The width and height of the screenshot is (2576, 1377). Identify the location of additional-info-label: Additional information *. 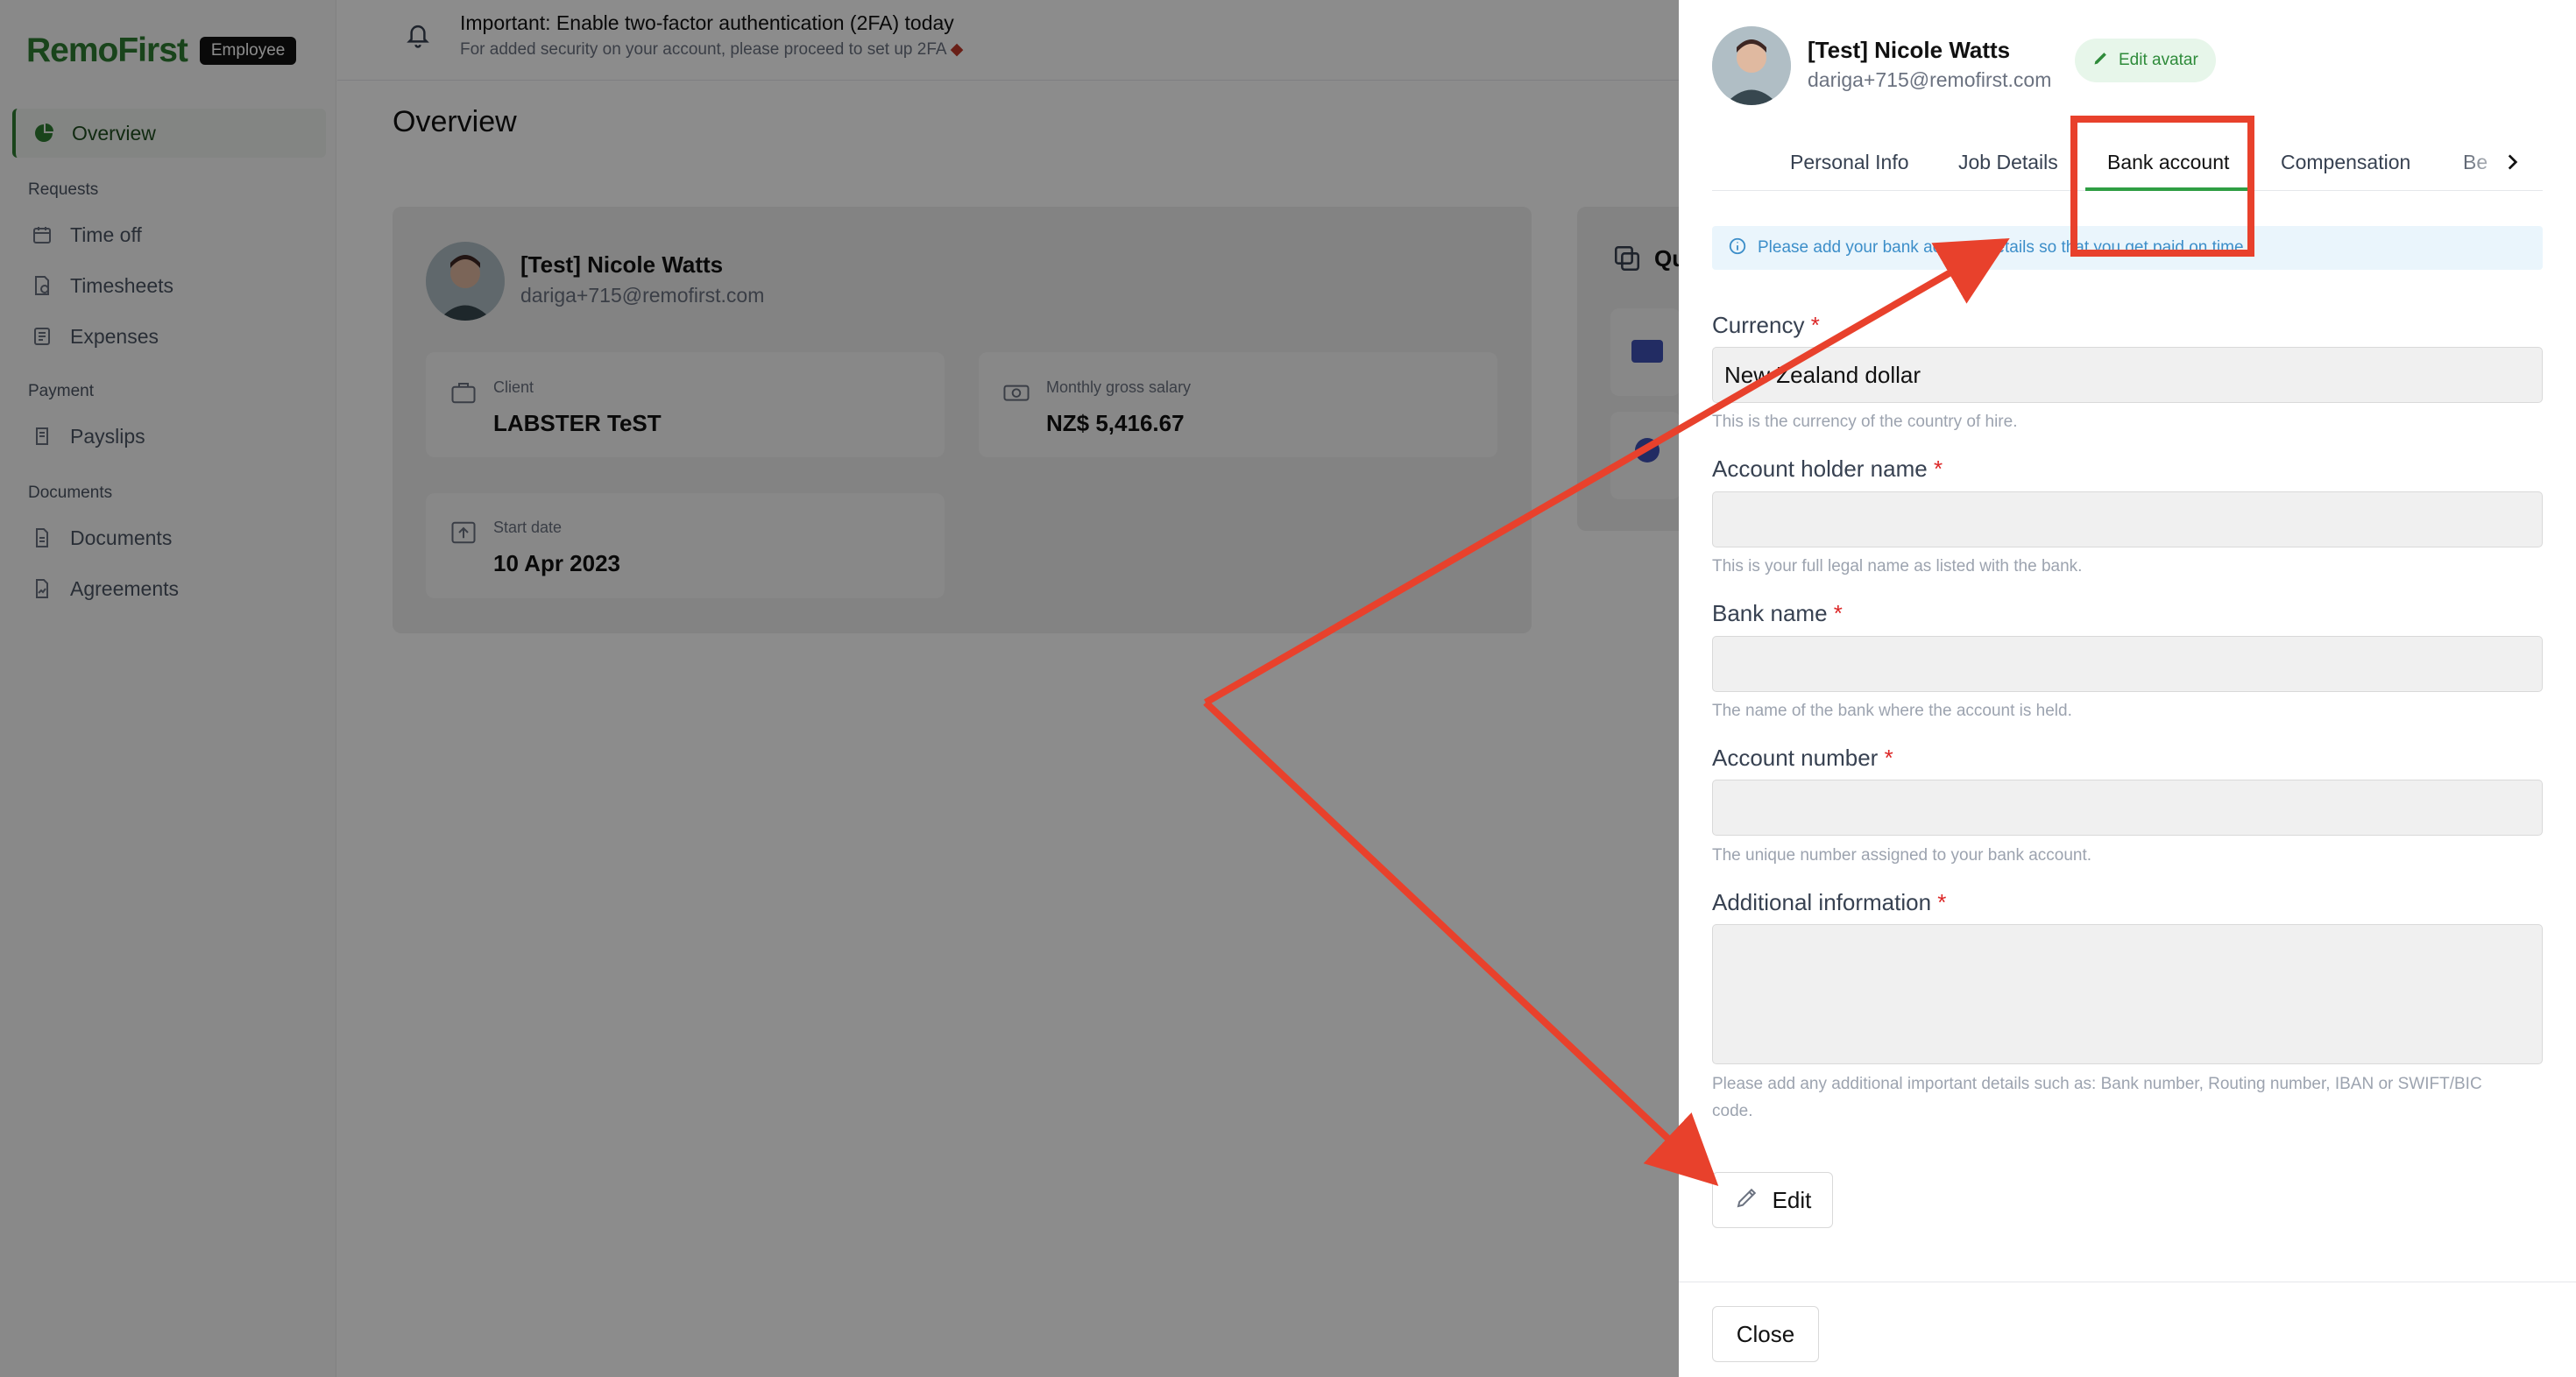
(1829, 902).